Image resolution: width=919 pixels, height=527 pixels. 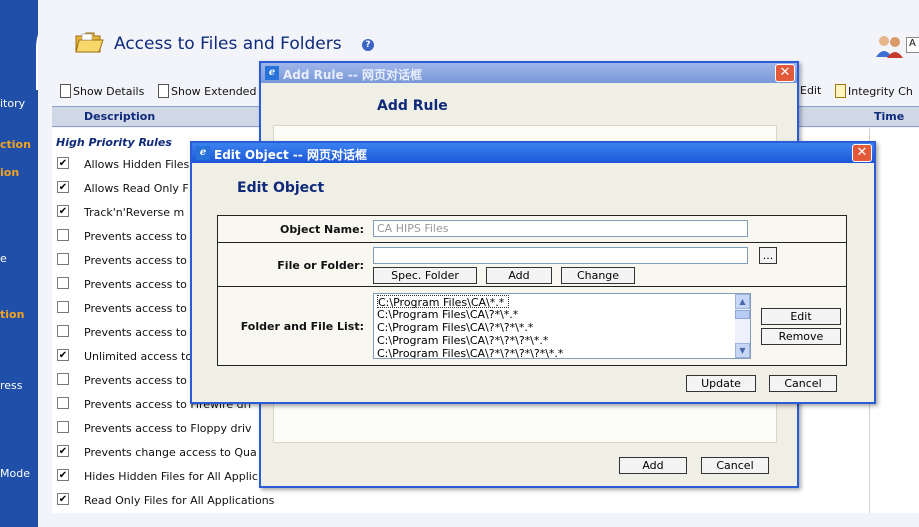 What do you see at coordinates (19, 473) in the screenshot?
I see `nav-item-mode: Mode` at bounding box center [19, 473].